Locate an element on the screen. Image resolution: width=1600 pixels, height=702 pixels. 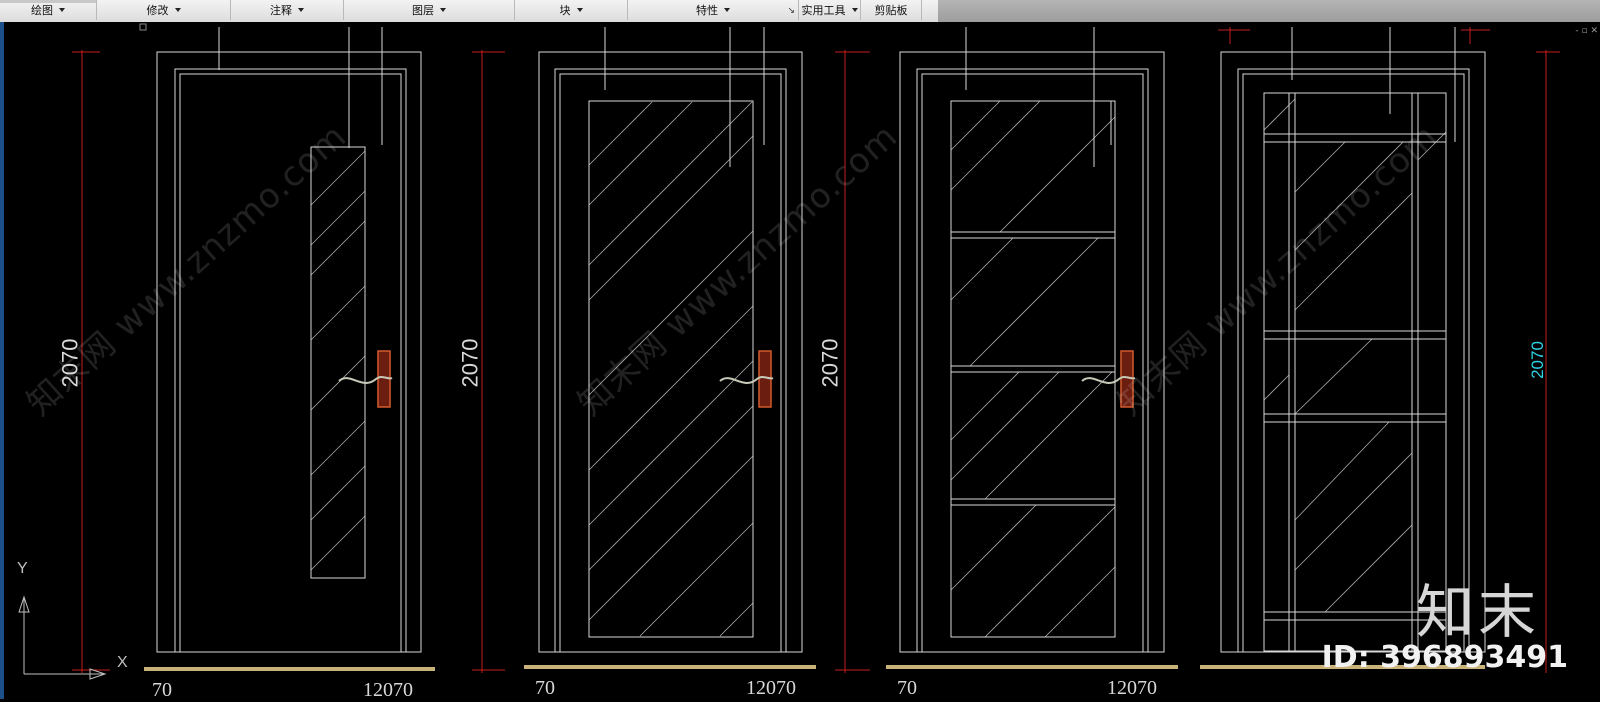
ucs-x-label: X is located at coordinates (122, 662).